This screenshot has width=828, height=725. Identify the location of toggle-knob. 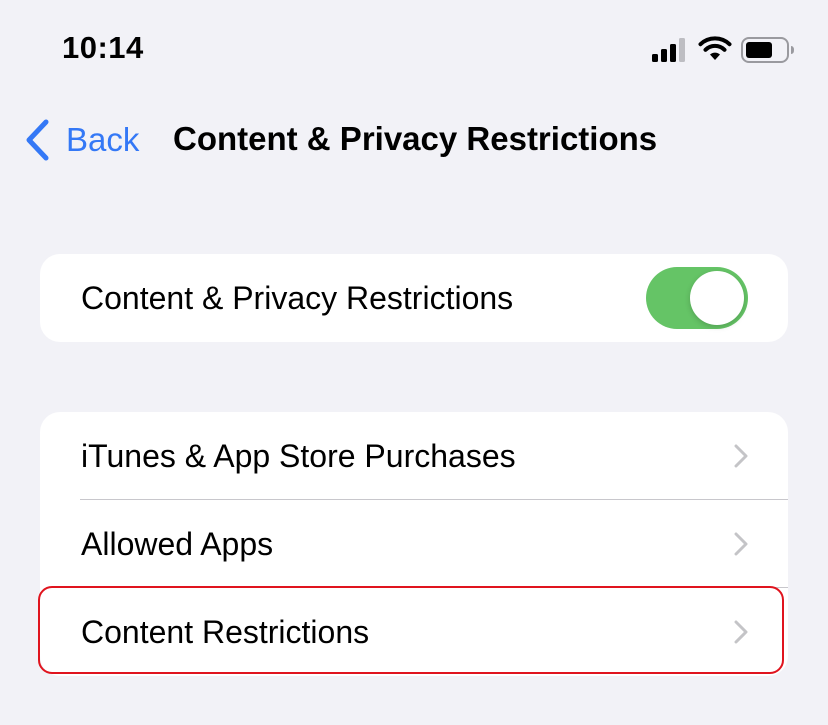
(717, 298).